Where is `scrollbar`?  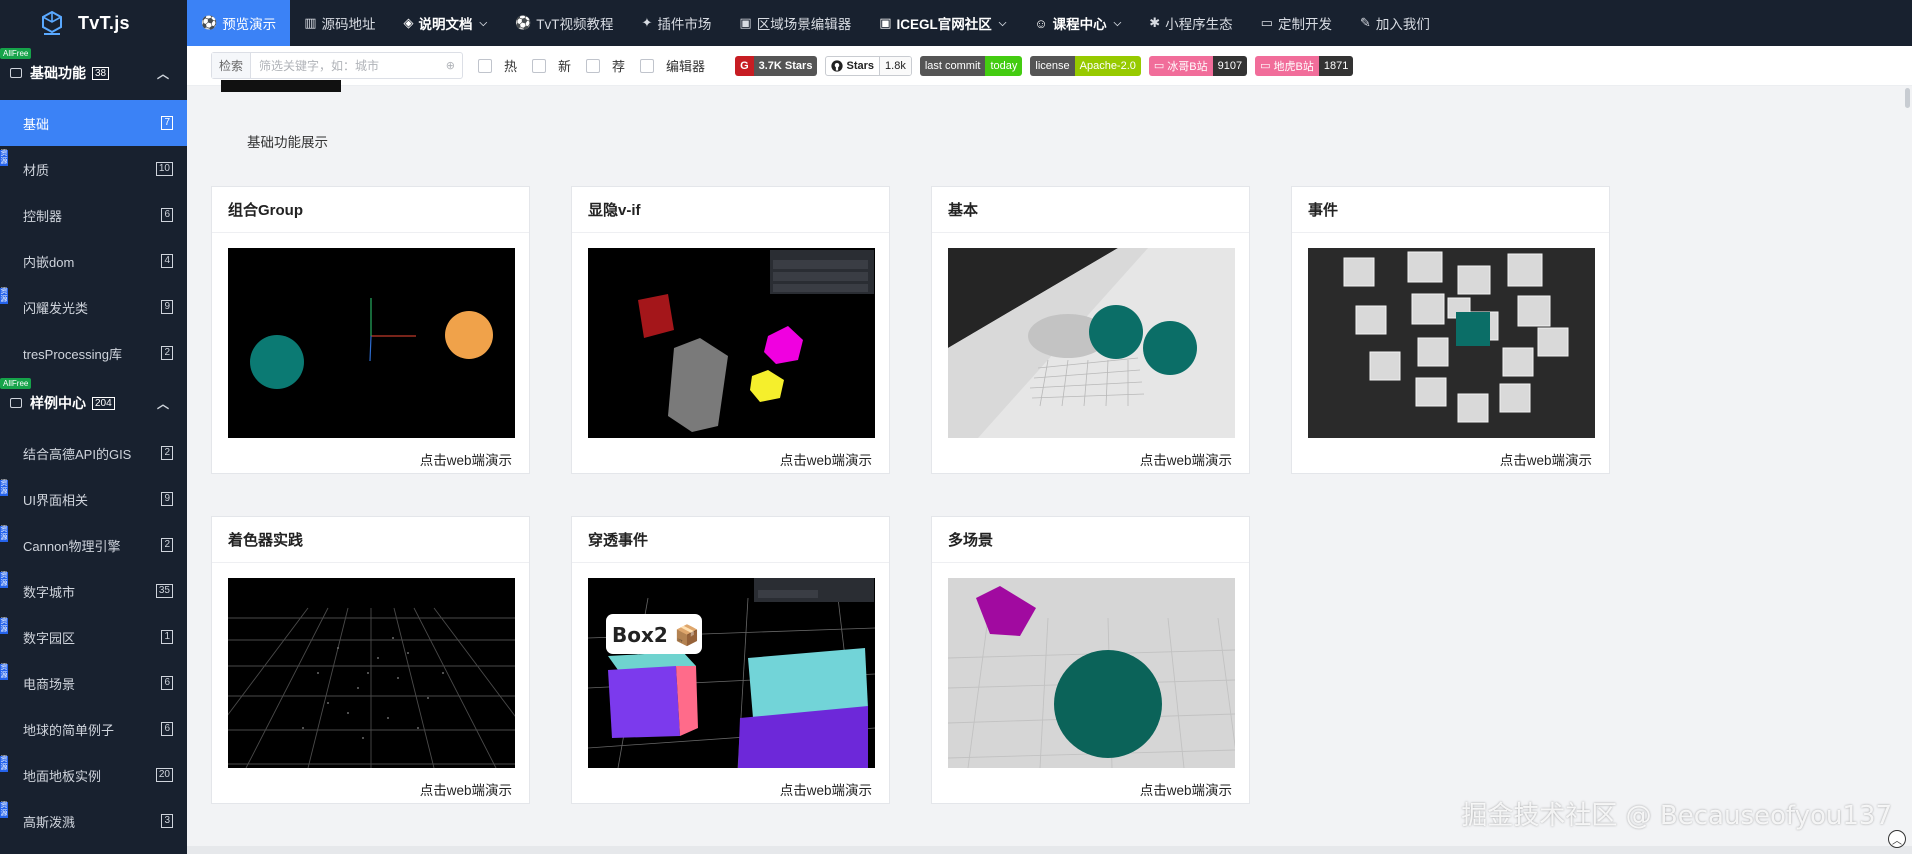
scrollbar is located at coordinates (1907, 470).